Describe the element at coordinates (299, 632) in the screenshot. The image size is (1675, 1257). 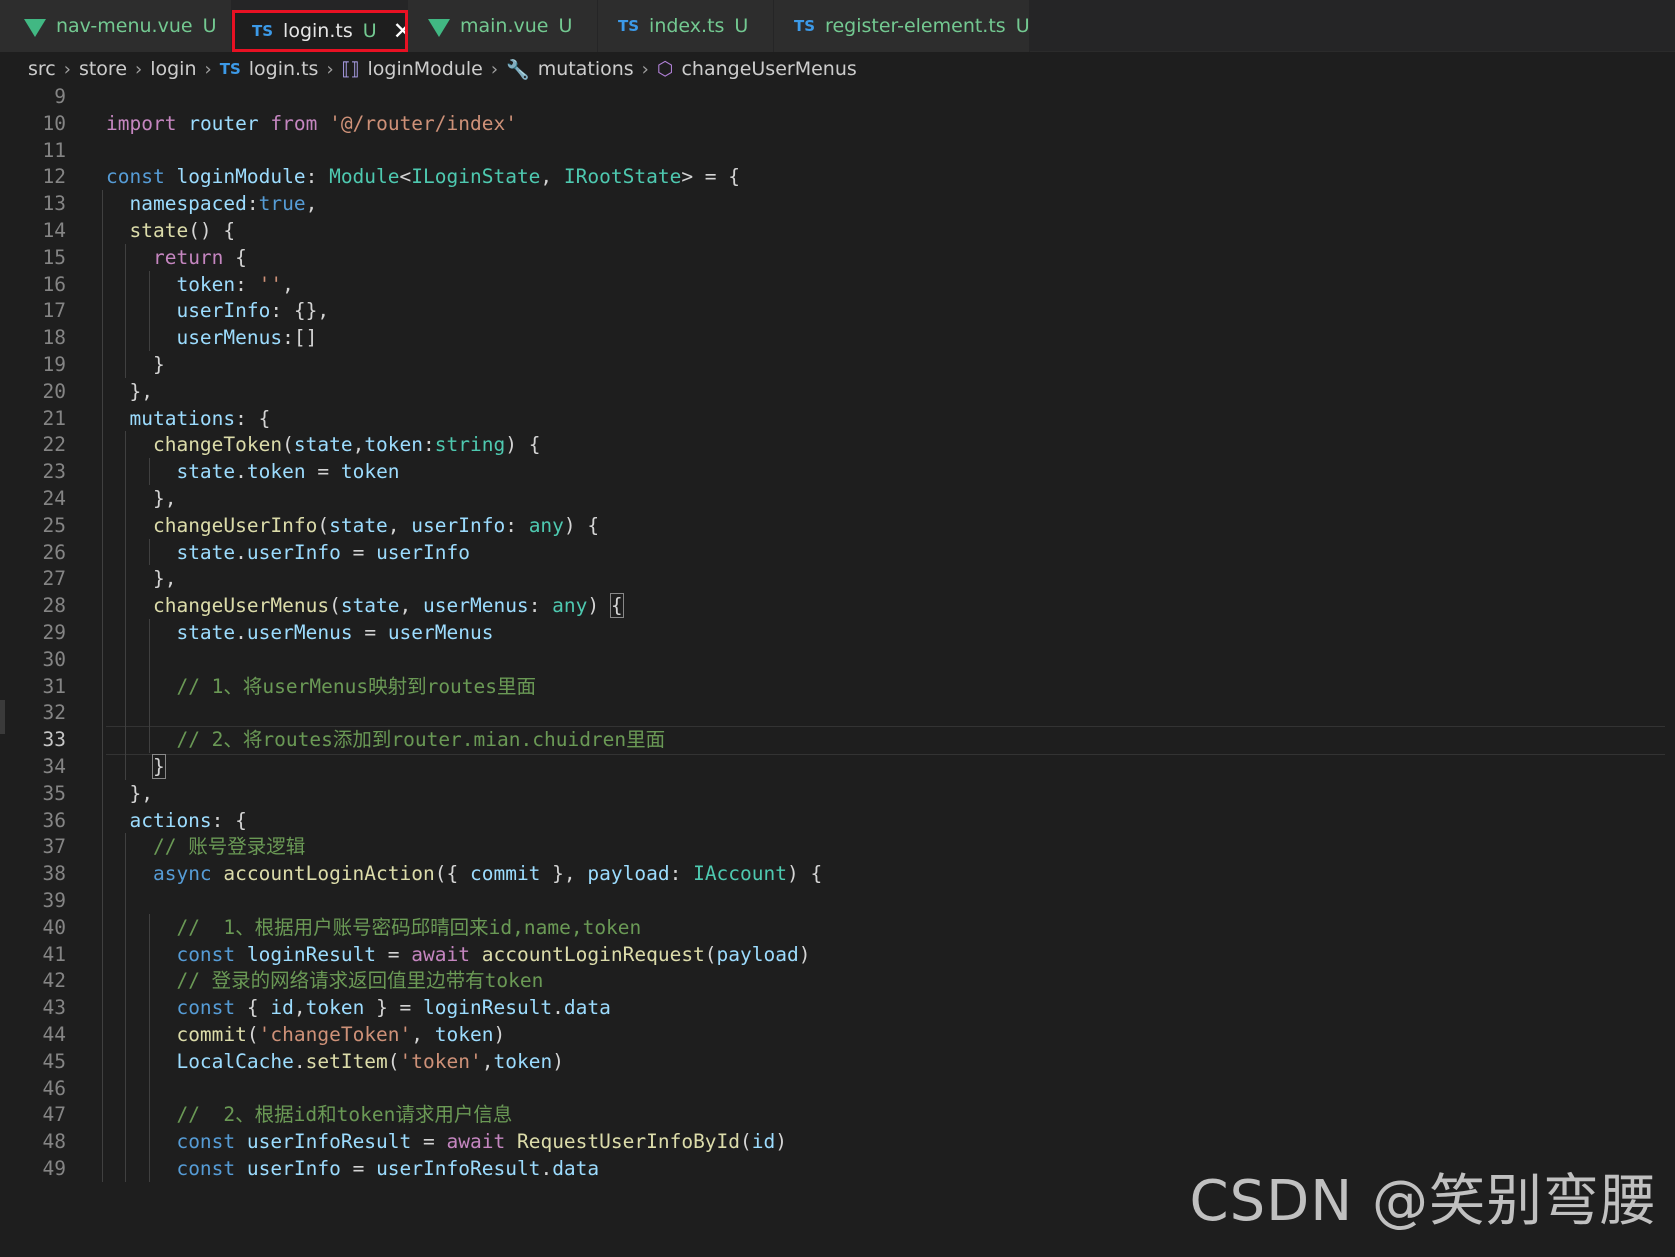
I see `code-token: userMenus` at that location.